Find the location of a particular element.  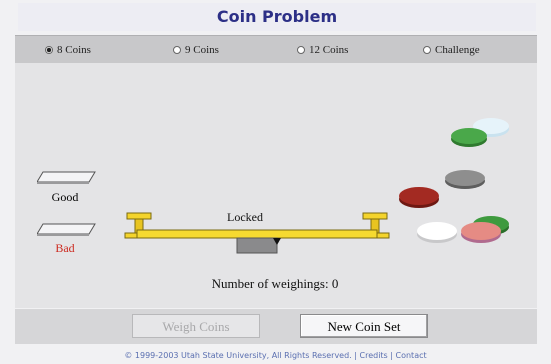

tab-8-coins-label: 8 Coins is located at coordinates (74, 50).